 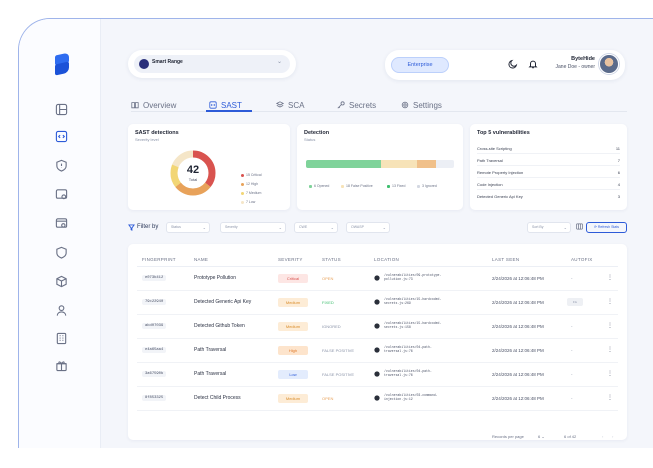 What do you see at coordinates (570, 436) in the screenshot?
I see `page-range: 6 of 42` at bounding box center [570, 436].